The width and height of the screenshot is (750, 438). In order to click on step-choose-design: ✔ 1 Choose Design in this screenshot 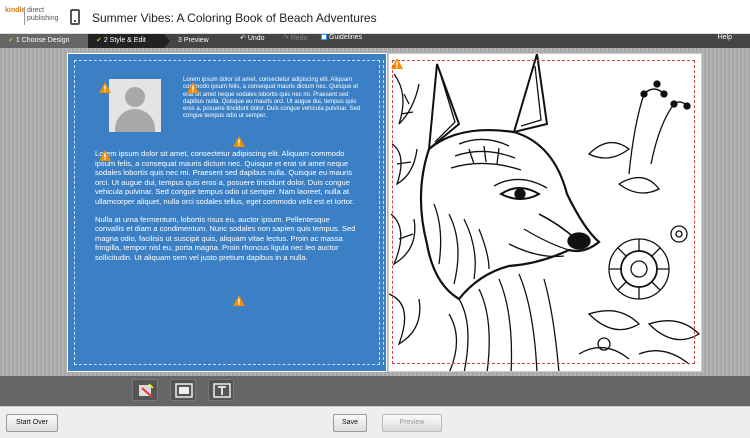, I will do `click(44, 41)`.